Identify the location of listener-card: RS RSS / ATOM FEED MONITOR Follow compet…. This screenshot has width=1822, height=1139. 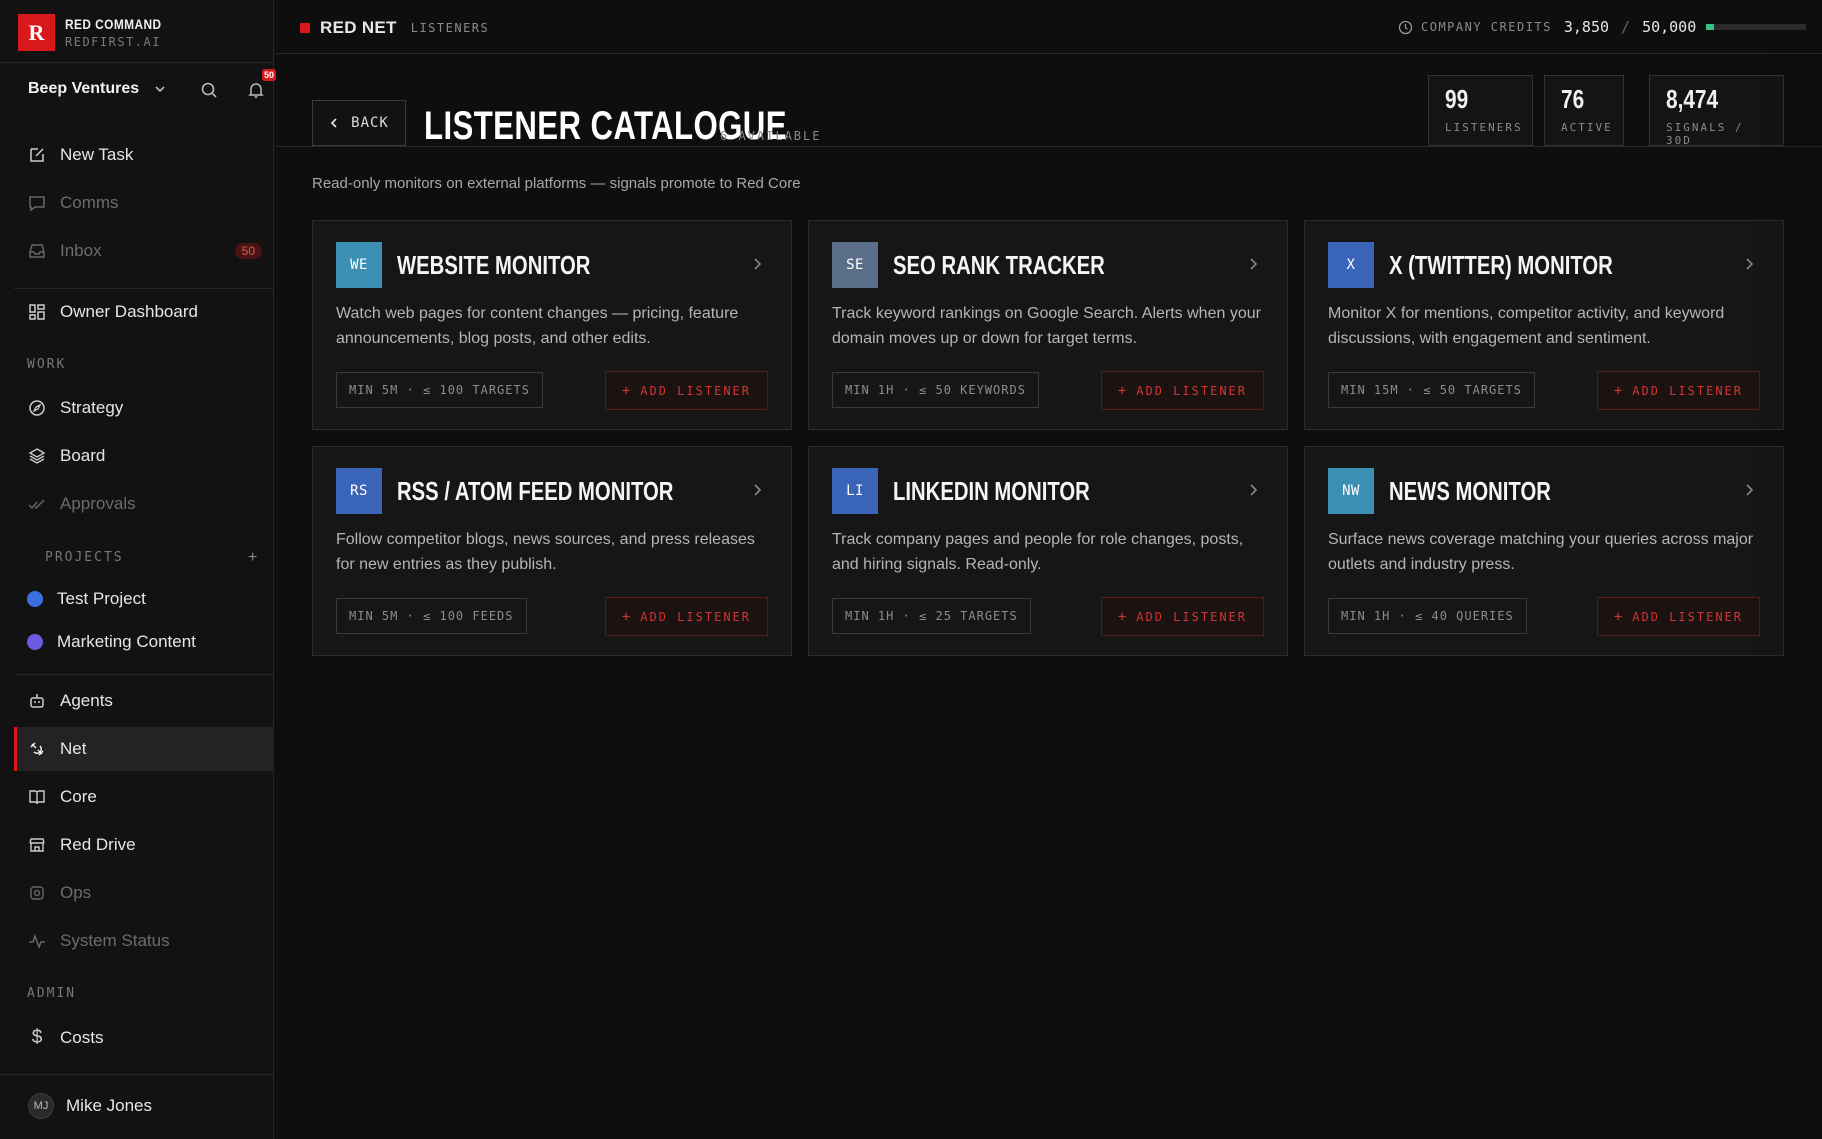
(552, 551).